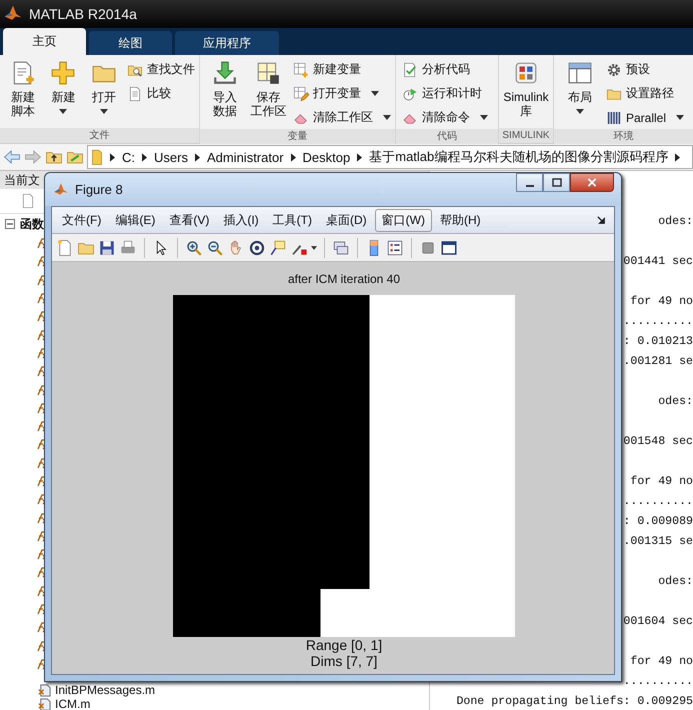  What do you see at coordinates (99, 135) in the screenshot?
I see `group-label: 文件` at bounding box center [99, 135].